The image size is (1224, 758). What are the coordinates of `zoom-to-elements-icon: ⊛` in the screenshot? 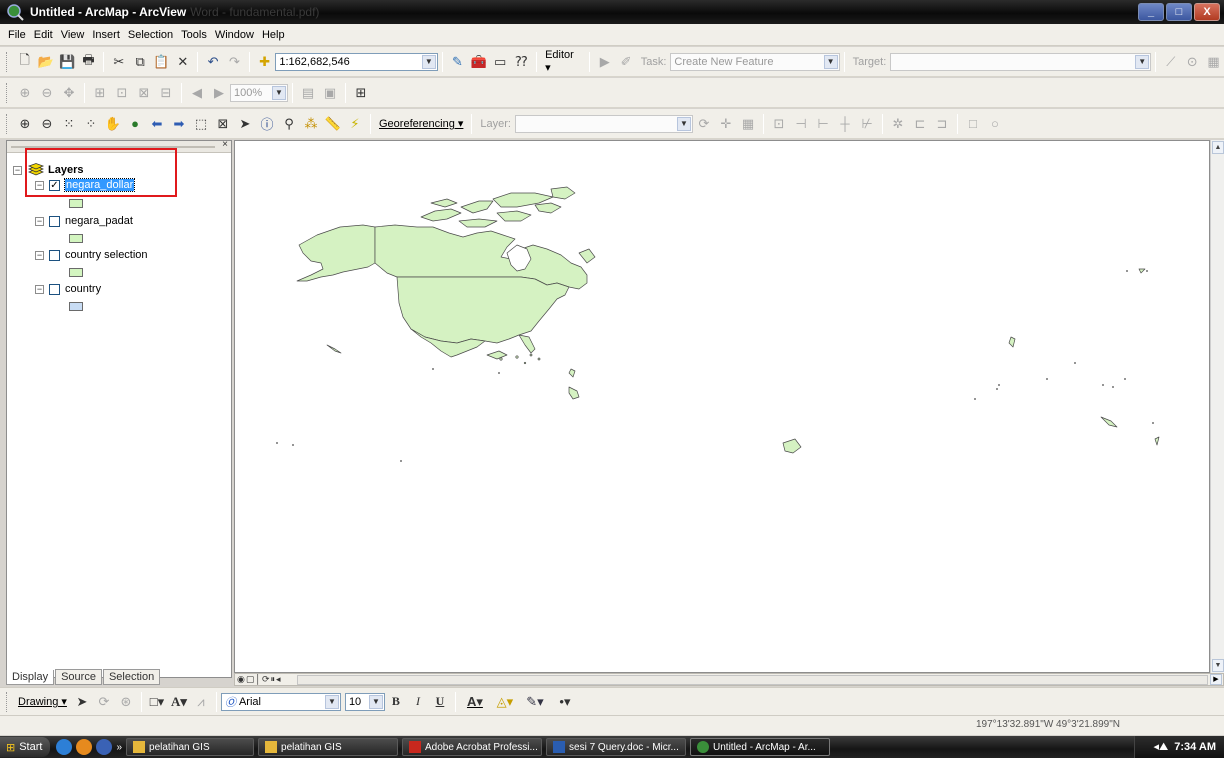 It's located at (126, 702).